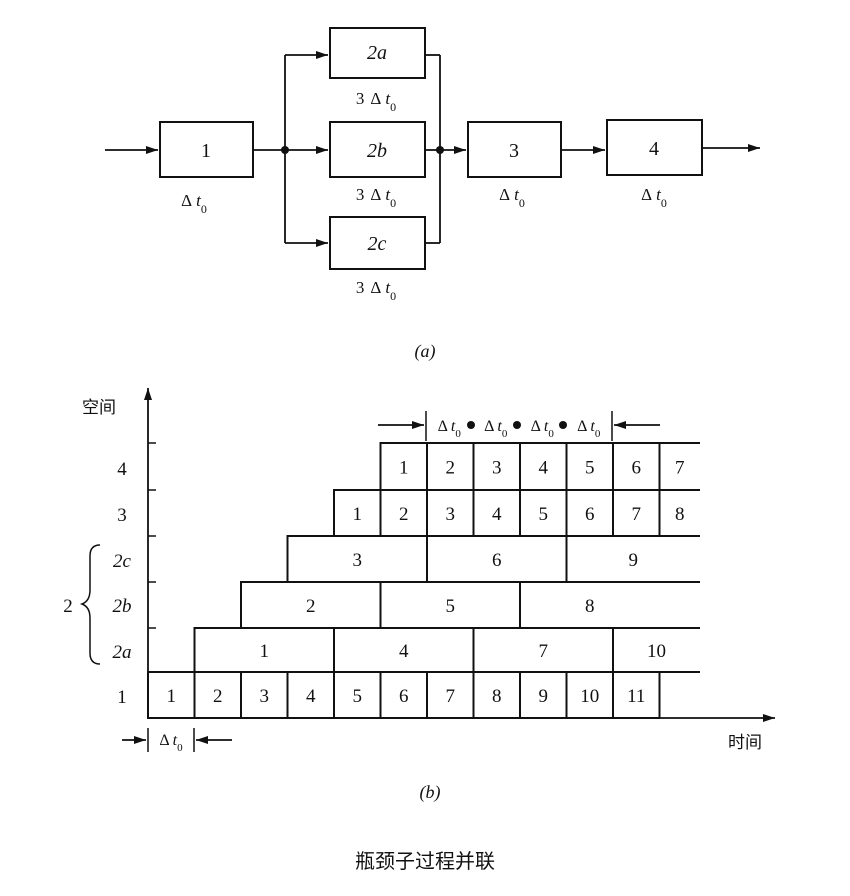  What do you see at coordinates (122, 652) in the screenshot?
I see `row-name-2a: 2a` at bounding box center [122, 652].